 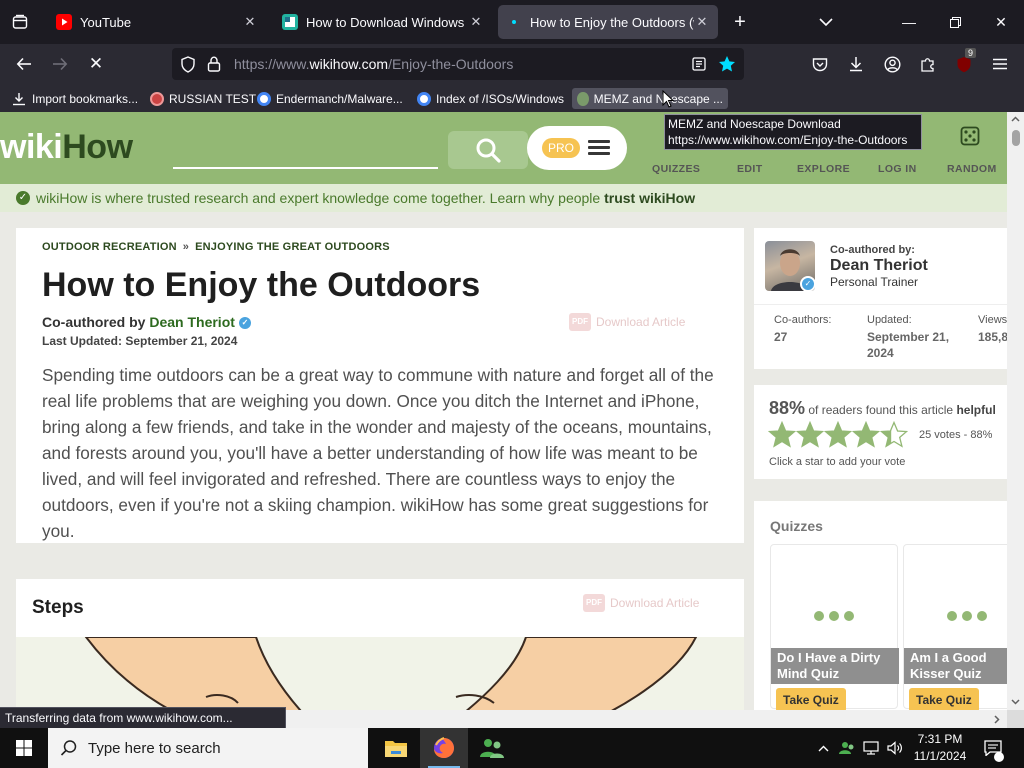 I want to click on steps-section: Steps PDF Download Article, so click(x=380, y=644).